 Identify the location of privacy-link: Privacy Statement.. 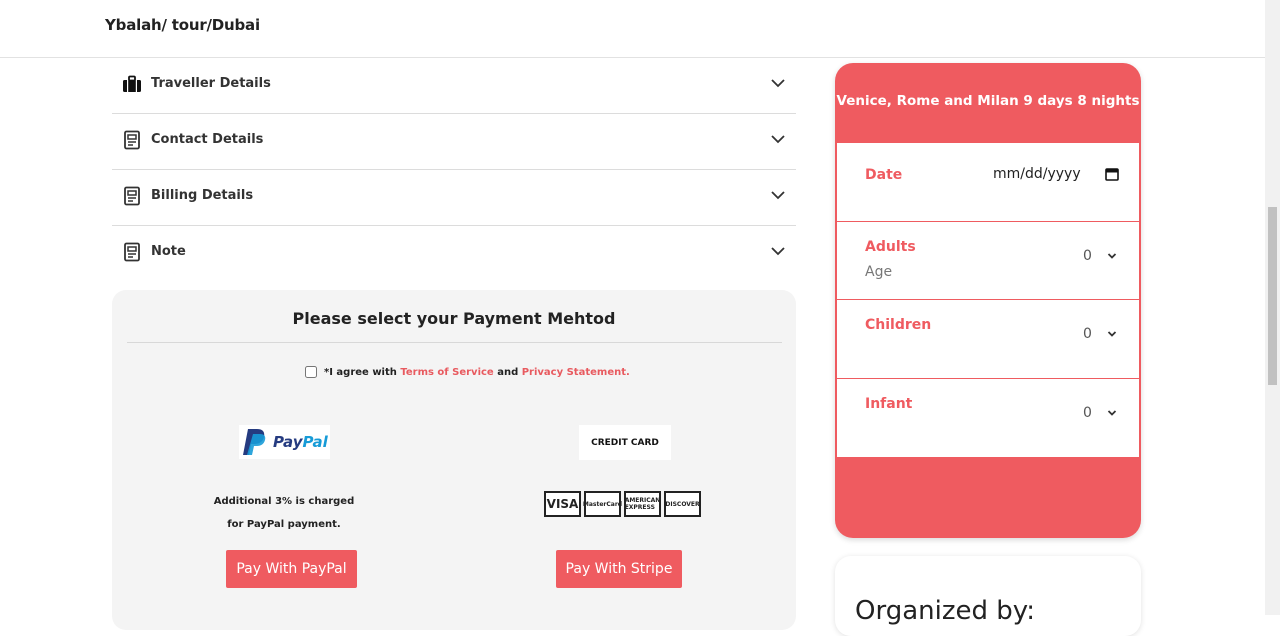
(576, 372).